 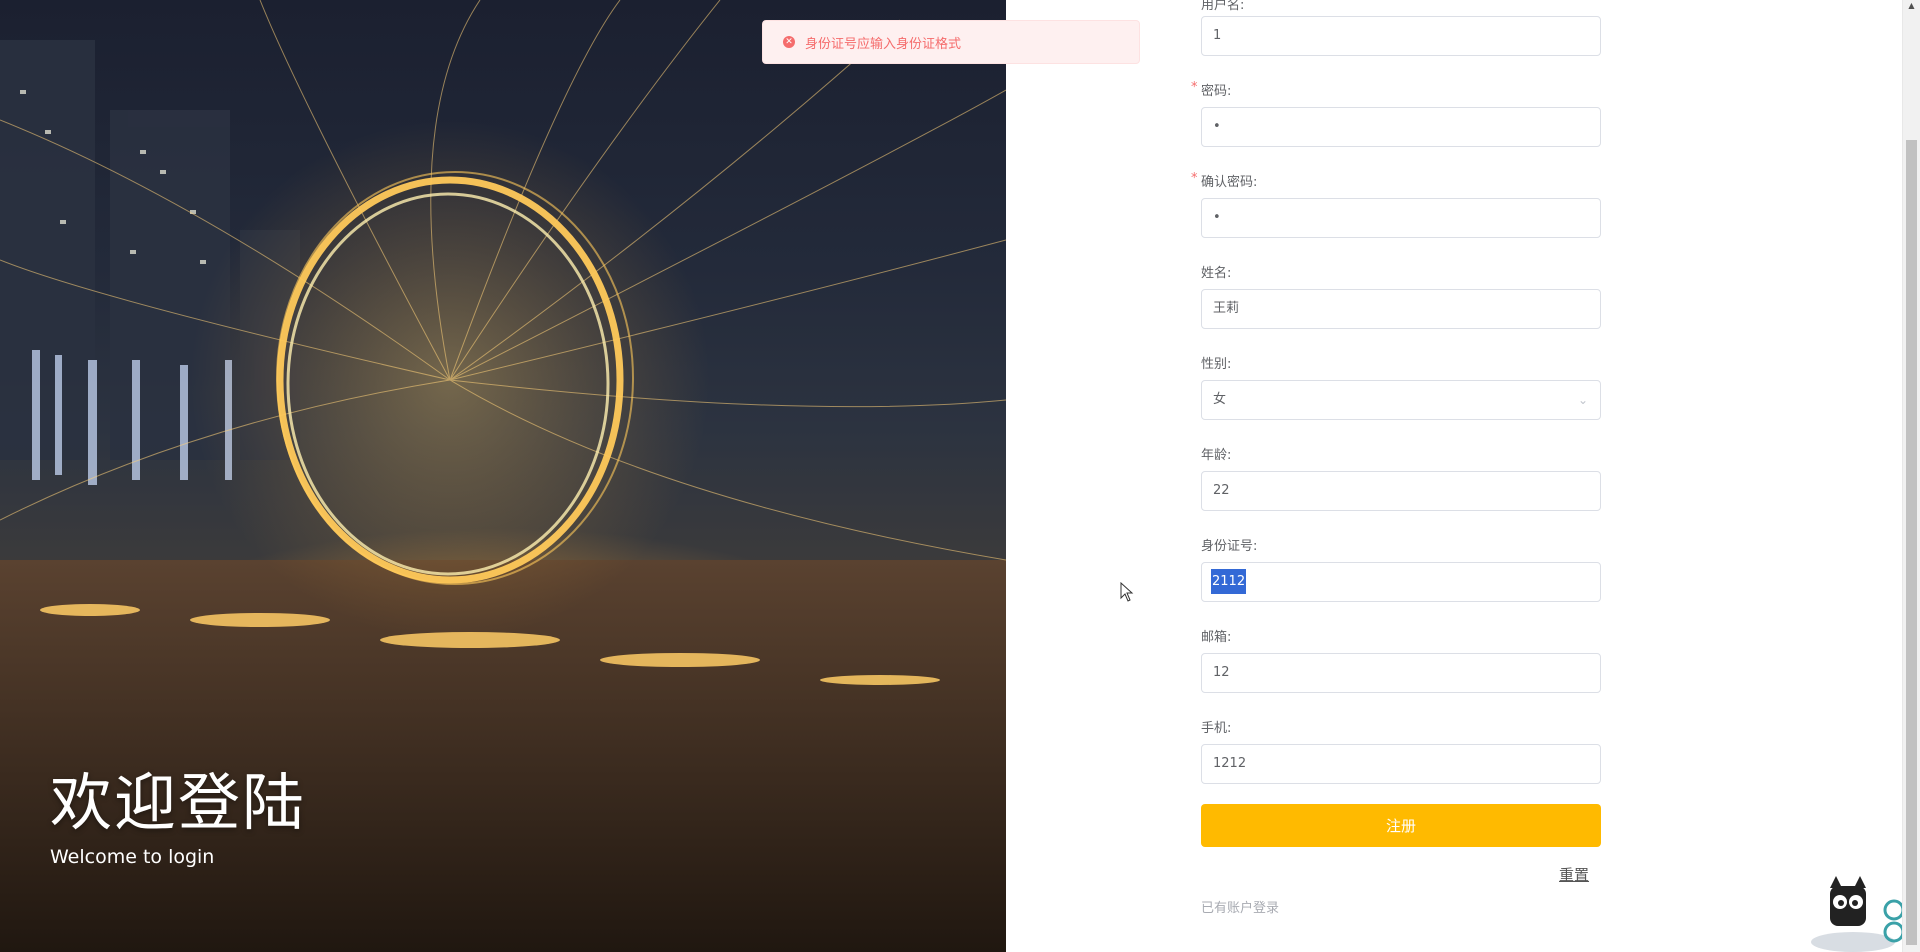 I want to click on phone-input: 1212, so click(x=1401, y=764).